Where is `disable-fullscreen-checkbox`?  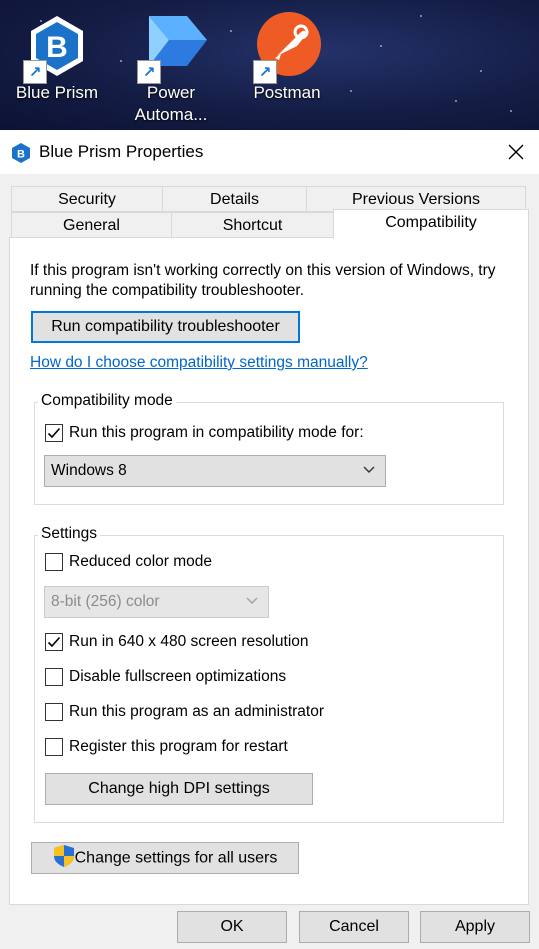
disable-fullscreen-checkbox is located at coordinates (54, 677).